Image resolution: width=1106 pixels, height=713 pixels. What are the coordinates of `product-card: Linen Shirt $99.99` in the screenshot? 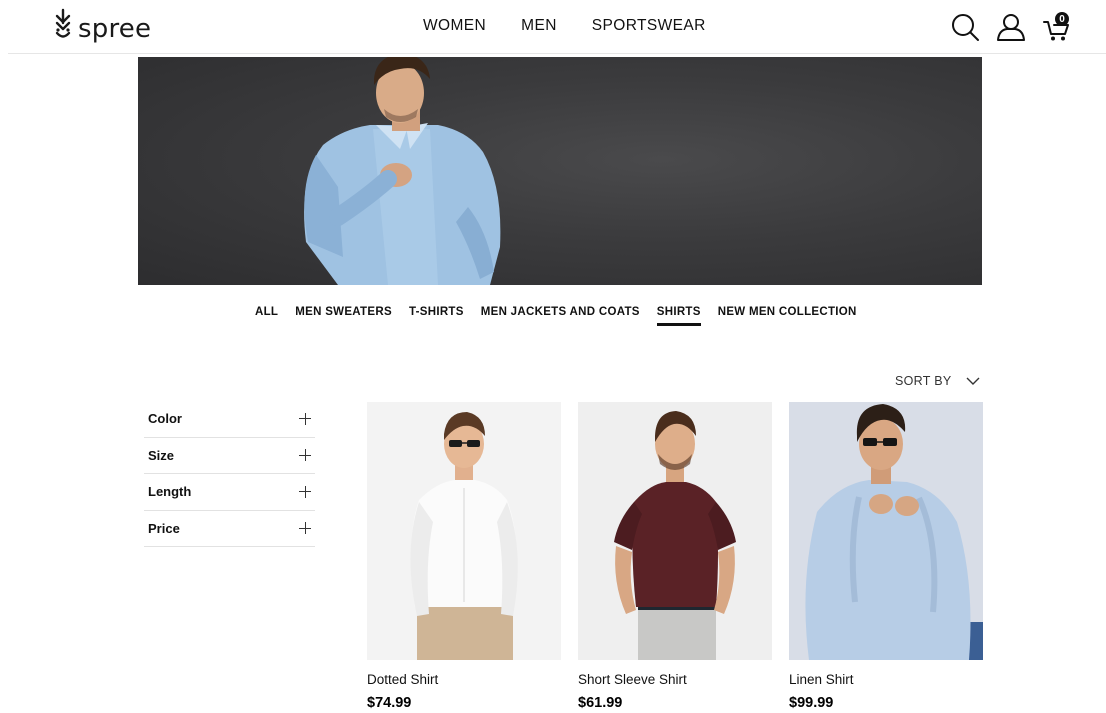 It's located at (886, 556).